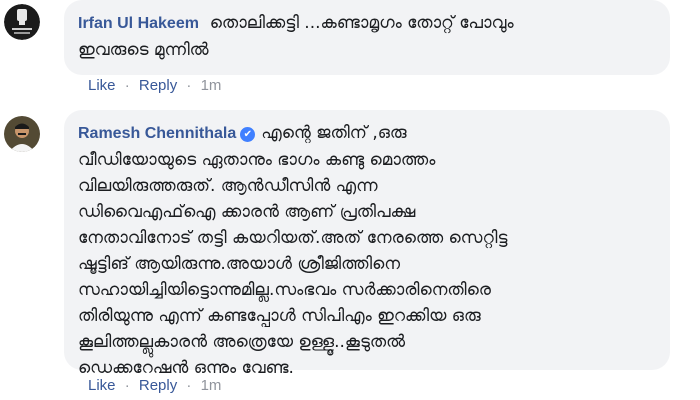  I want to click on verified-badge-icon: ✔, so click(248, 134).